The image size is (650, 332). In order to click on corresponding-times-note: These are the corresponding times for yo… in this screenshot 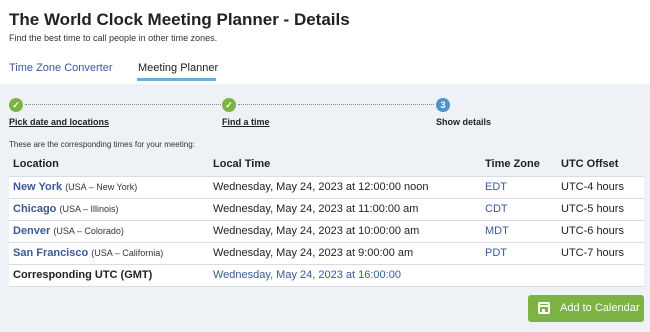, I will do `click(102, 144)`.